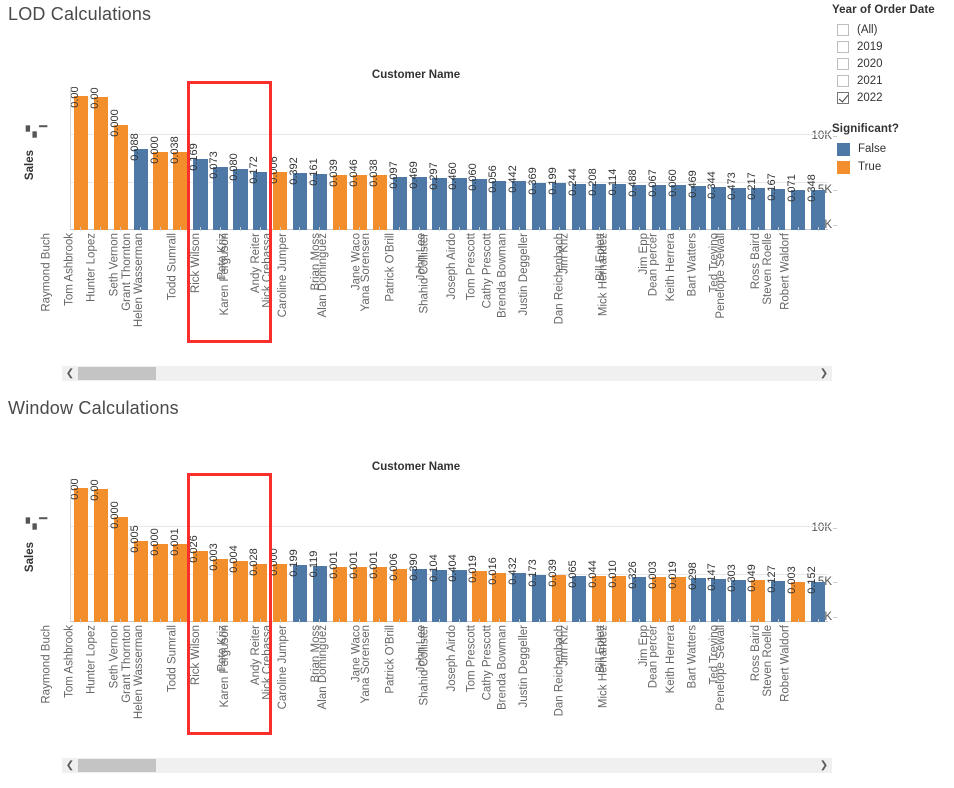 This screenshot has height=788, width=954. Describe the element at coordinates (497, 589) in the screenshot. I see `bar: 0.016` at that location.